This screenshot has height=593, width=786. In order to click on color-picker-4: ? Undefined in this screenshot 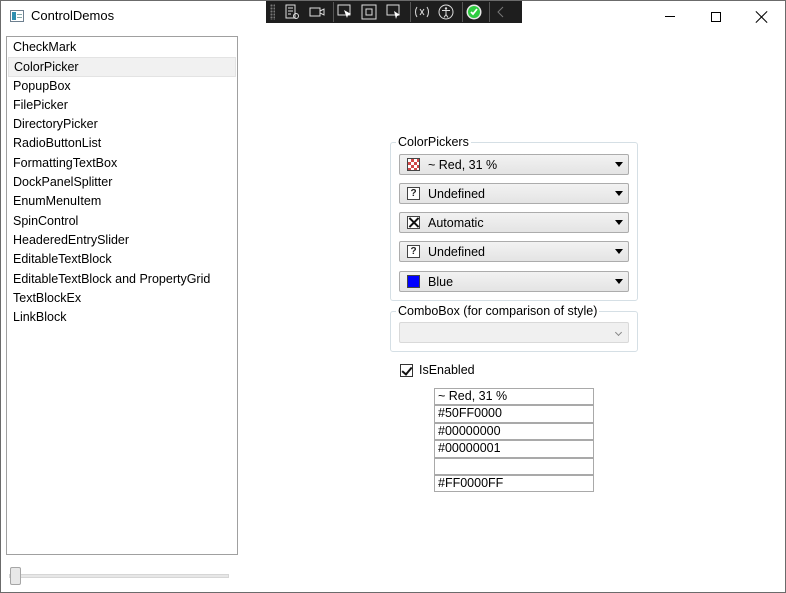, I will do `click(514, 251)`.